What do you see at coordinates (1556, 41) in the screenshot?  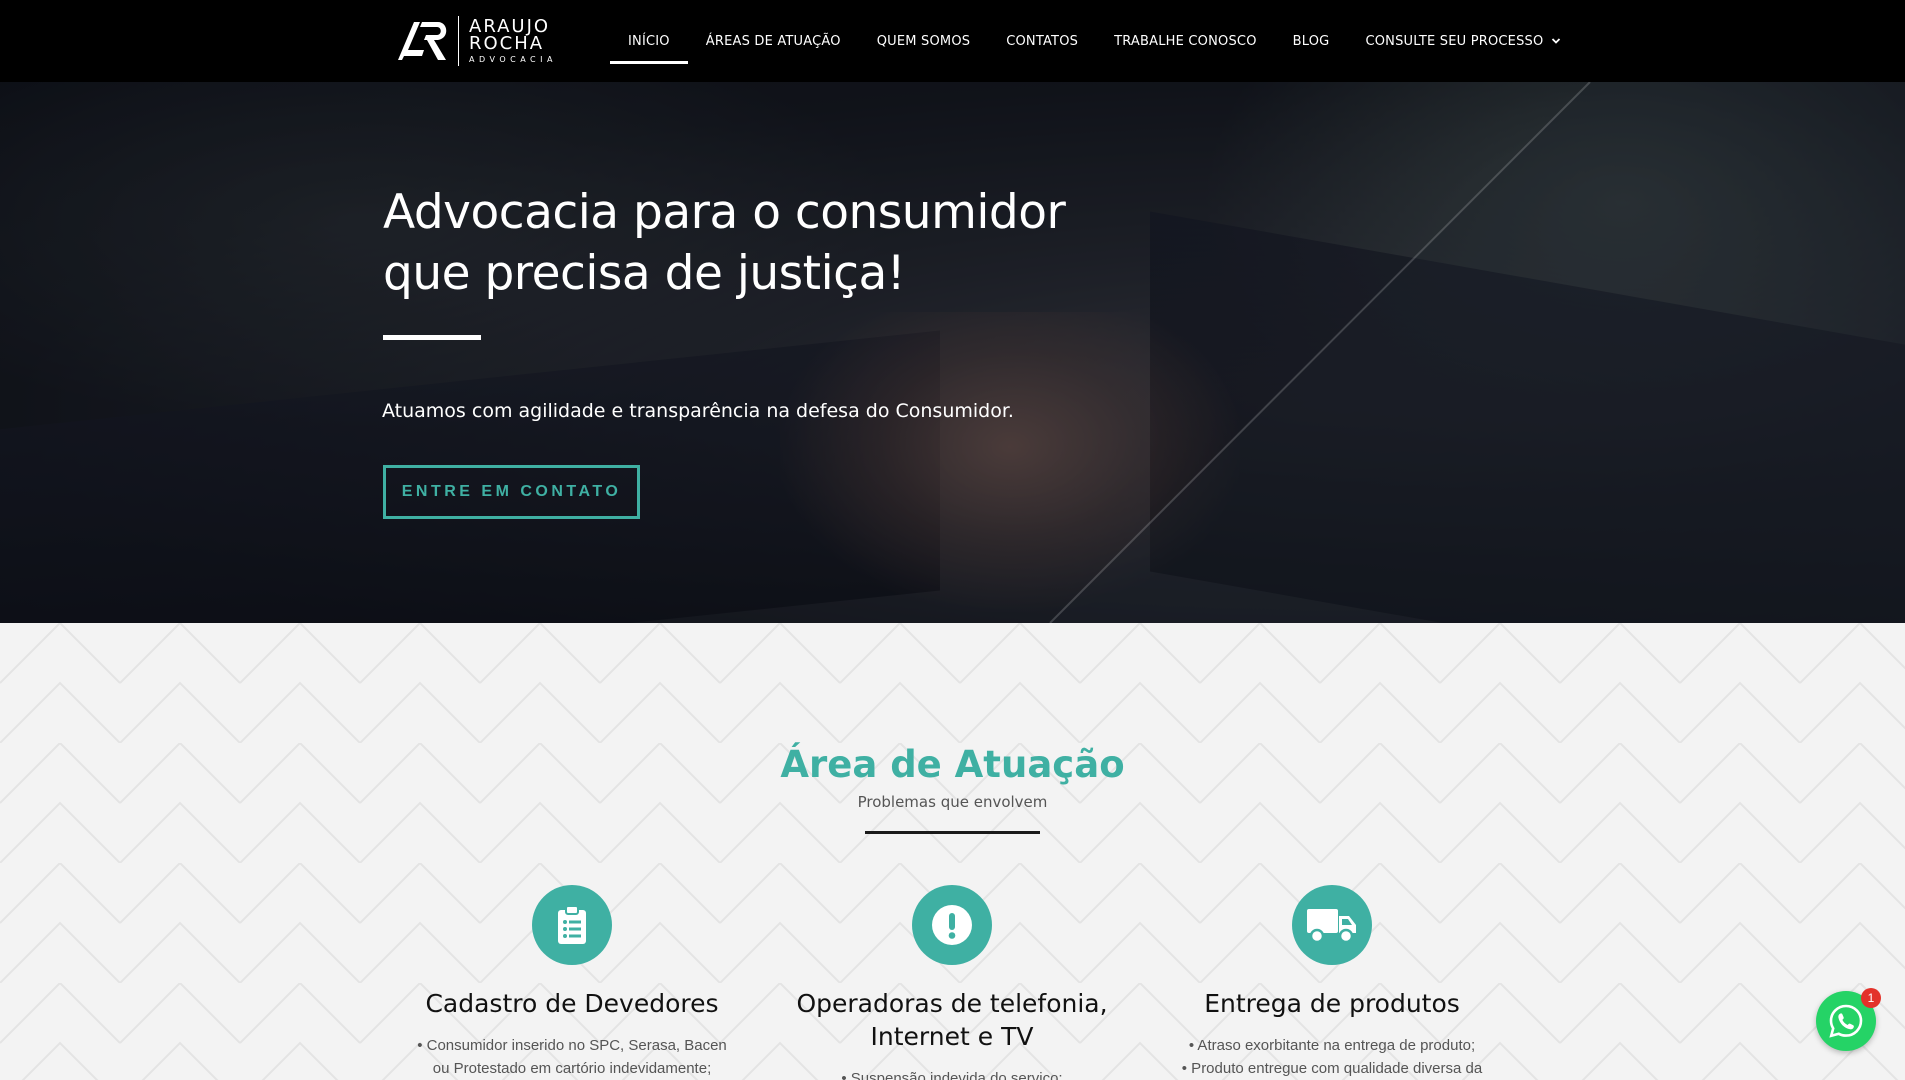 I see `chevron-down-icon` at bounding box center [1556, 41].